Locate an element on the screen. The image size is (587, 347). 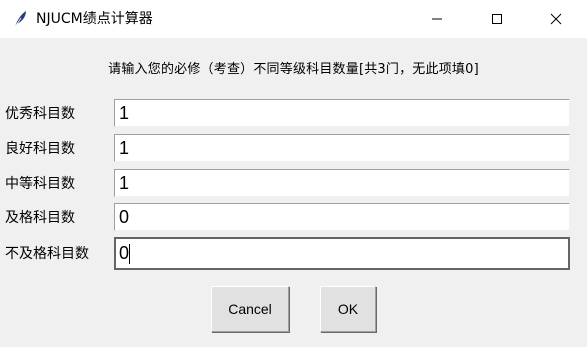
excellent-count-input: 1 is located at coordinates (342, 113).